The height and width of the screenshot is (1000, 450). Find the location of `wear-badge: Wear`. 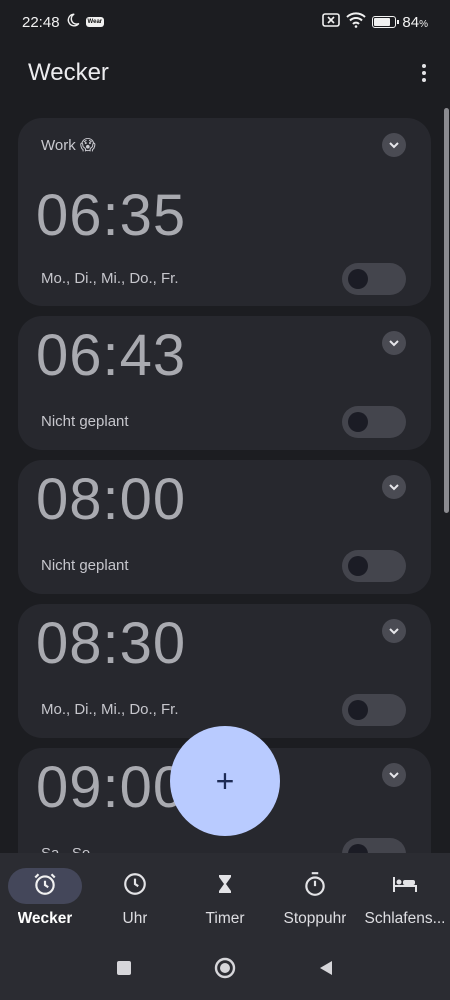

wear-badge: Wear is located at coordinates (95, 22).